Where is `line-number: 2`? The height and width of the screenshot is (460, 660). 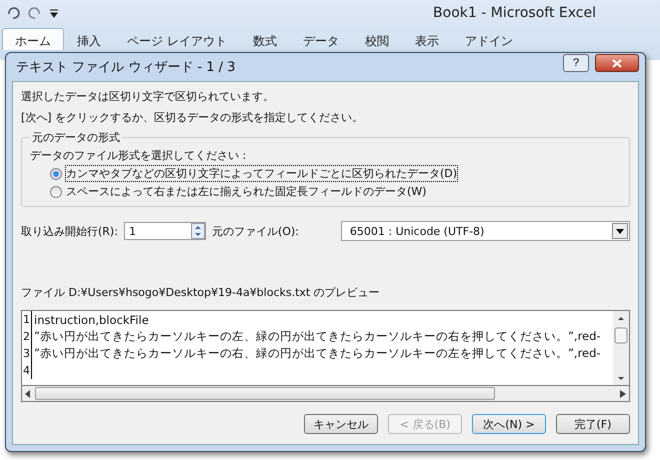
line-number: 2 is located at coordinates (27, 336).